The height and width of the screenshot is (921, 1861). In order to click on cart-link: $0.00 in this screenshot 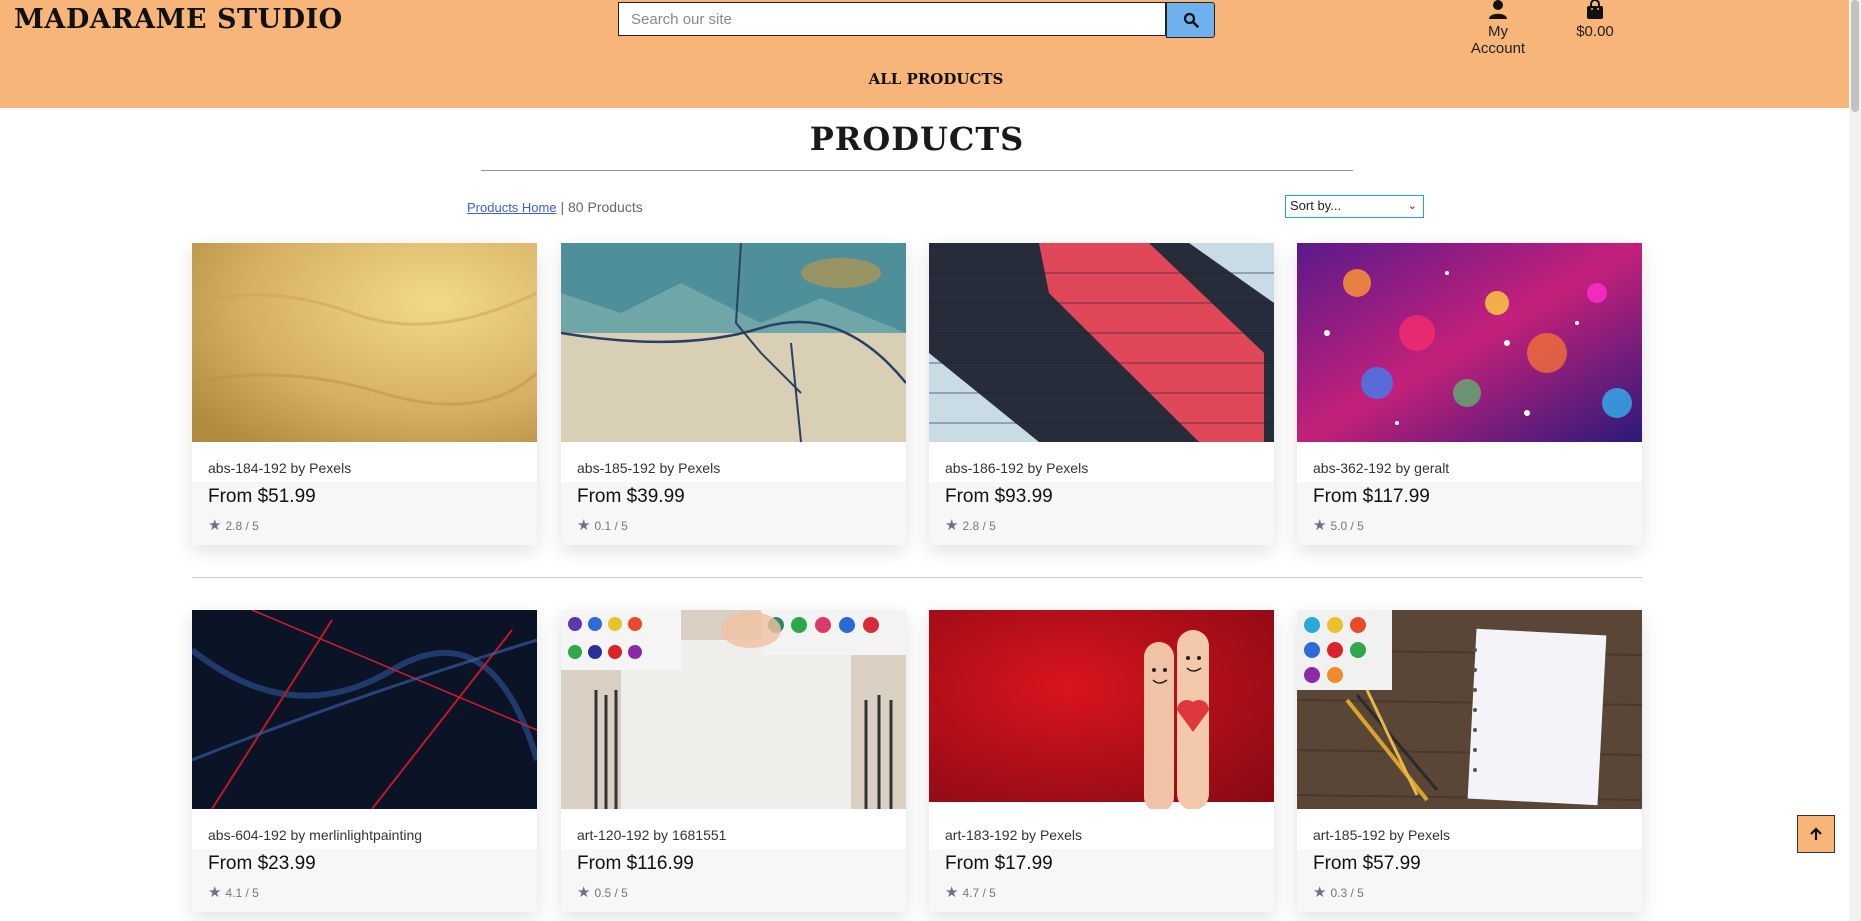, I will do `click(1595, 20)`.